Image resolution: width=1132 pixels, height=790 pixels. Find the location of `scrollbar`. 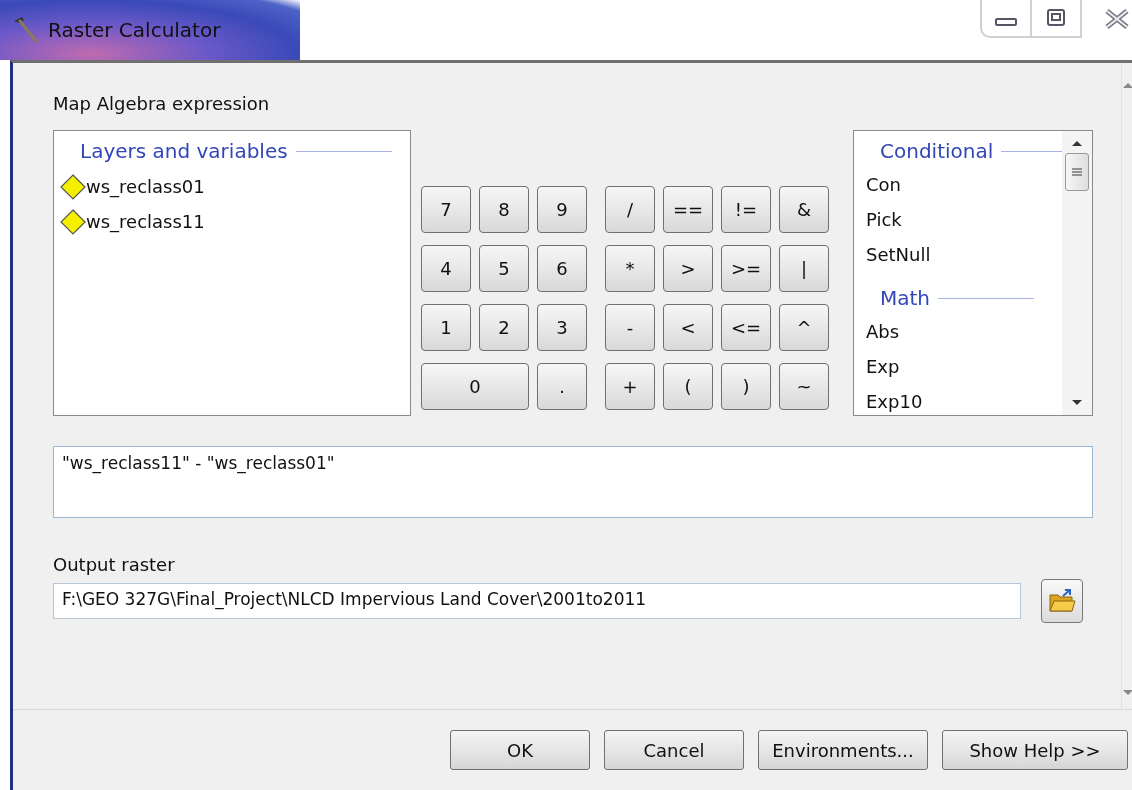

scrollbar is located at coordinates (1077, 273).